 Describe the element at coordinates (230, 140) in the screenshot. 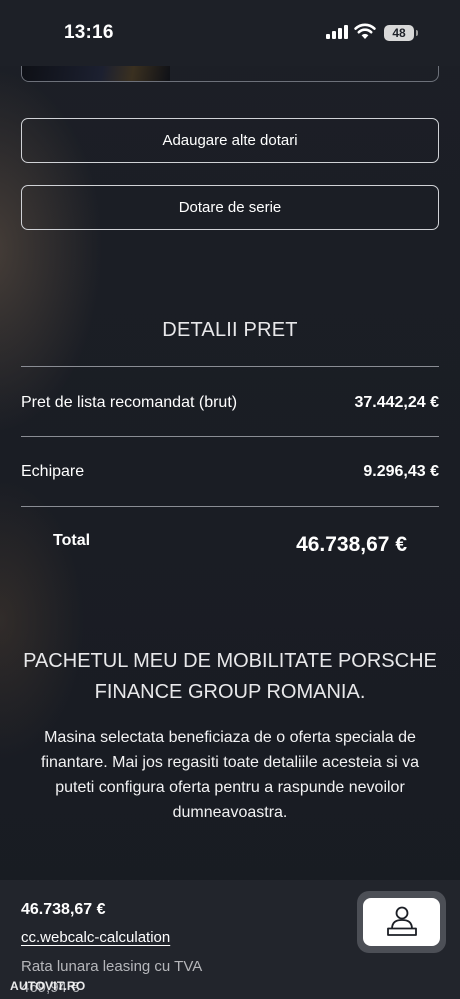

I see `add-extra-equipment-button: Adaugare alte dotari` at that location.